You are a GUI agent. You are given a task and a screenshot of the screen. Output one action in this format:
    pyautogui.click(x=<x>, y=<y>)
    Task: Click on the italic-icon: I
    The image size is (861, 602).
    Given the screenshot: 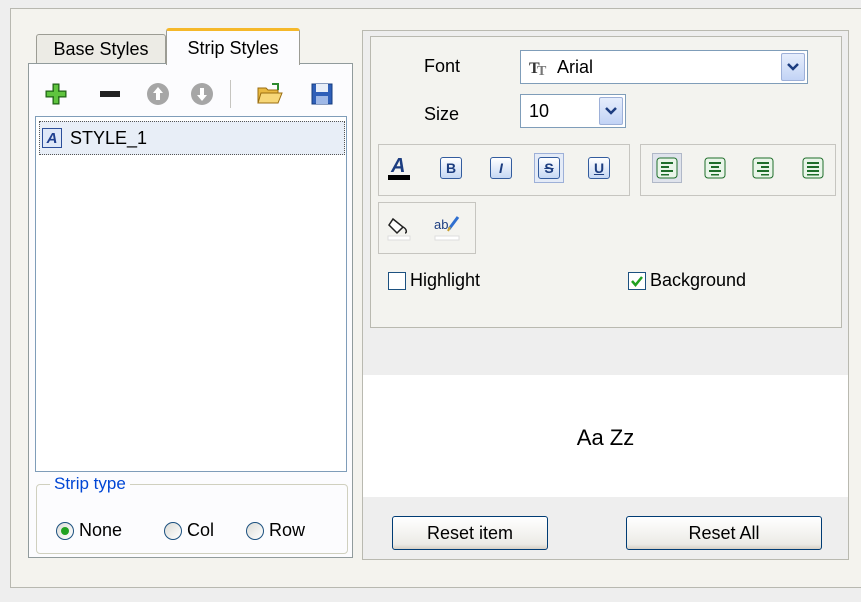 What is the action you would take?
    pyautogui.click(x=501, y=168)
    